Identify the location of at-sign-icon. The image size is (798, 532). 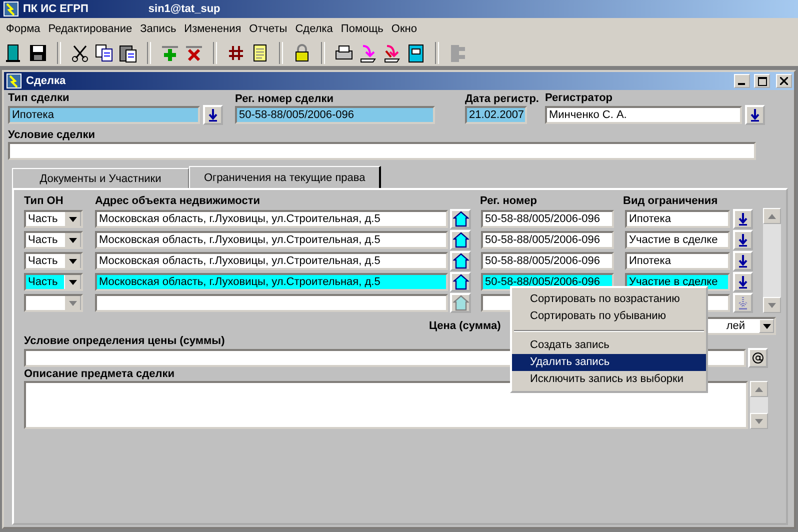
(758, 358).